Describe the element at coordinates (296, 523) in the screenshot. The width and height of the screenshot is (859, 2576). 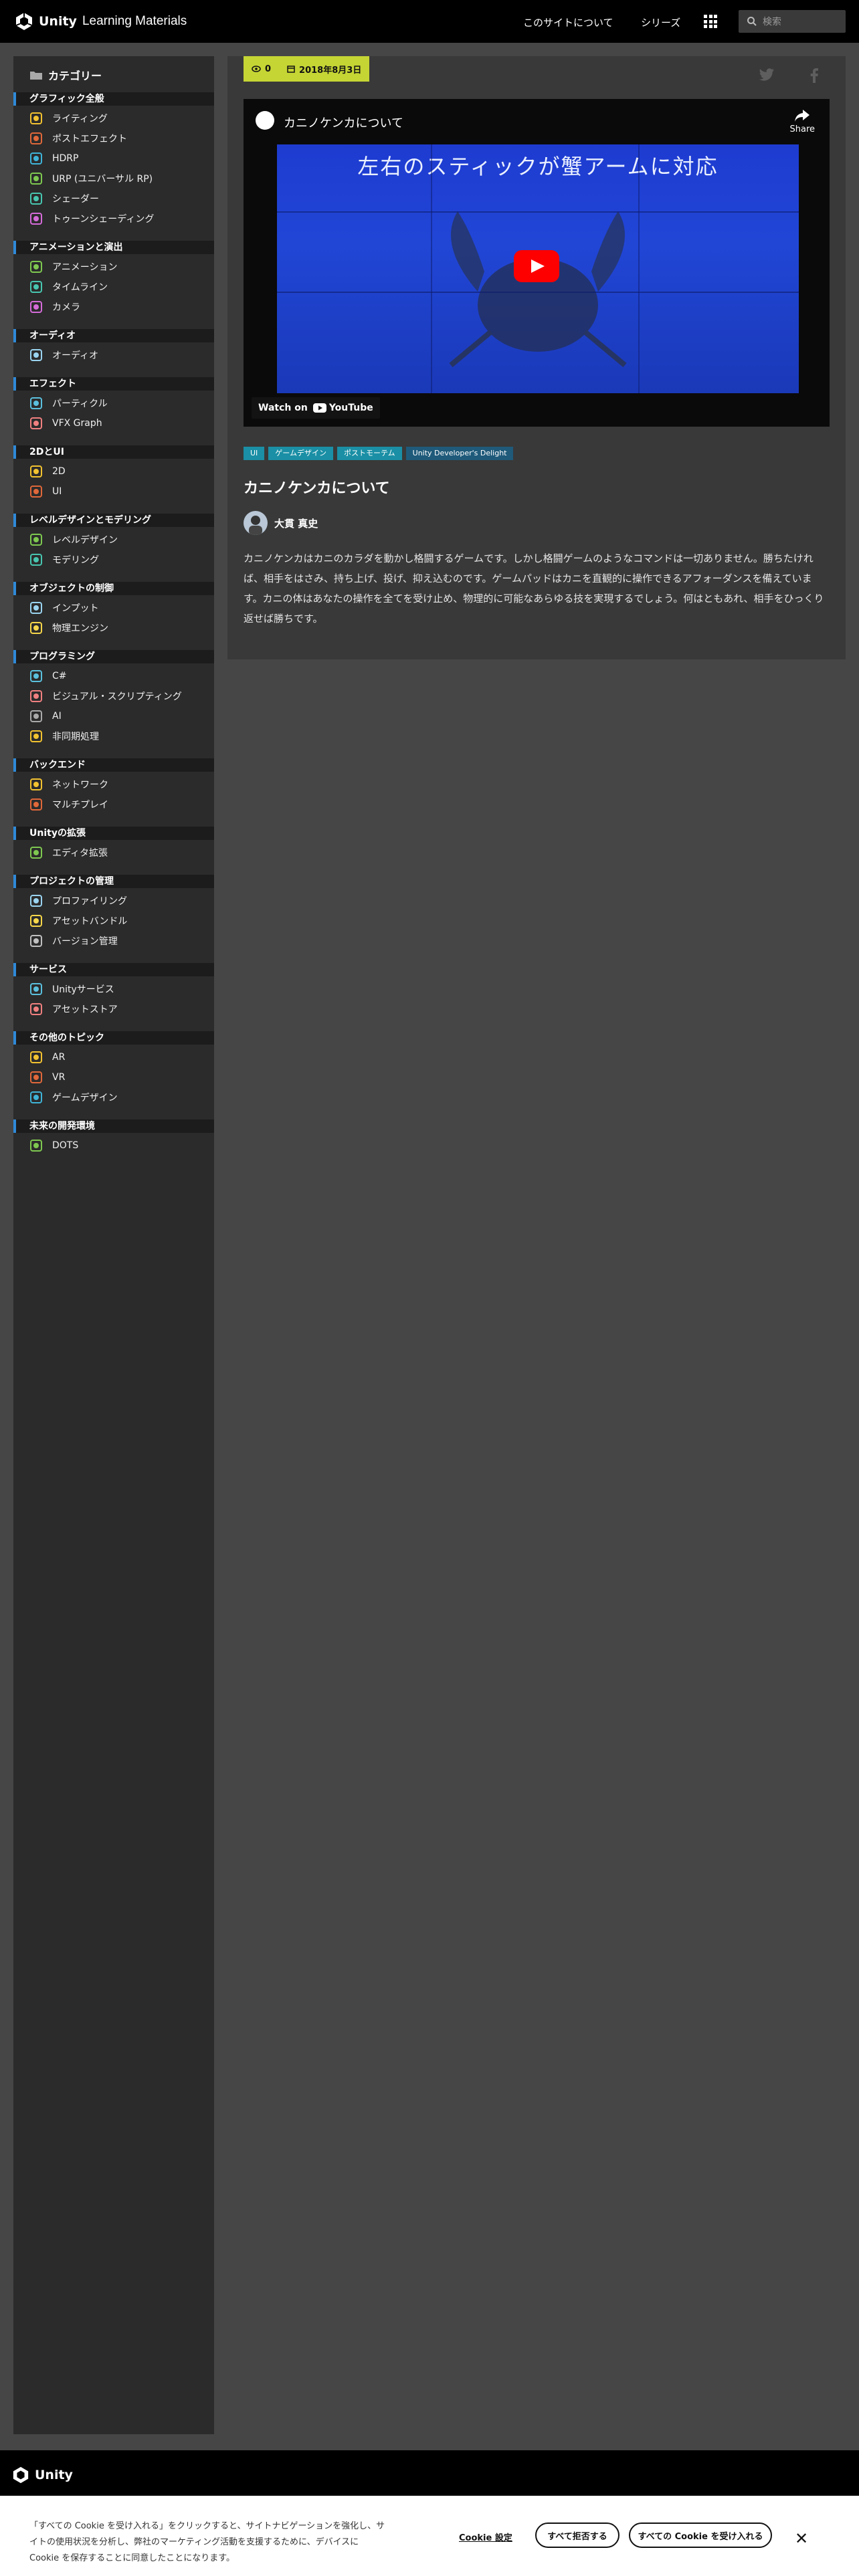
I see `author-name: 大貫 真史` at that location.